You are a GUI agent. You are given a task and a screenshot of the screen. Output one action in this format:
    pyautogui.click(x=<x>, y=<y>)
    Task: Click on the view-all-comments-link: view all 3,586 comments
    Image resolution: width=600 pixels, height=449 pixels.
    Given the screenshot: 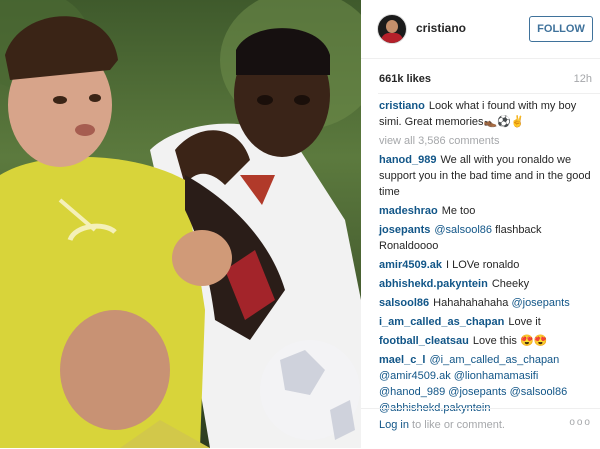 What is the action you would take?
    pyautogui.click(x=485, y=141)
    